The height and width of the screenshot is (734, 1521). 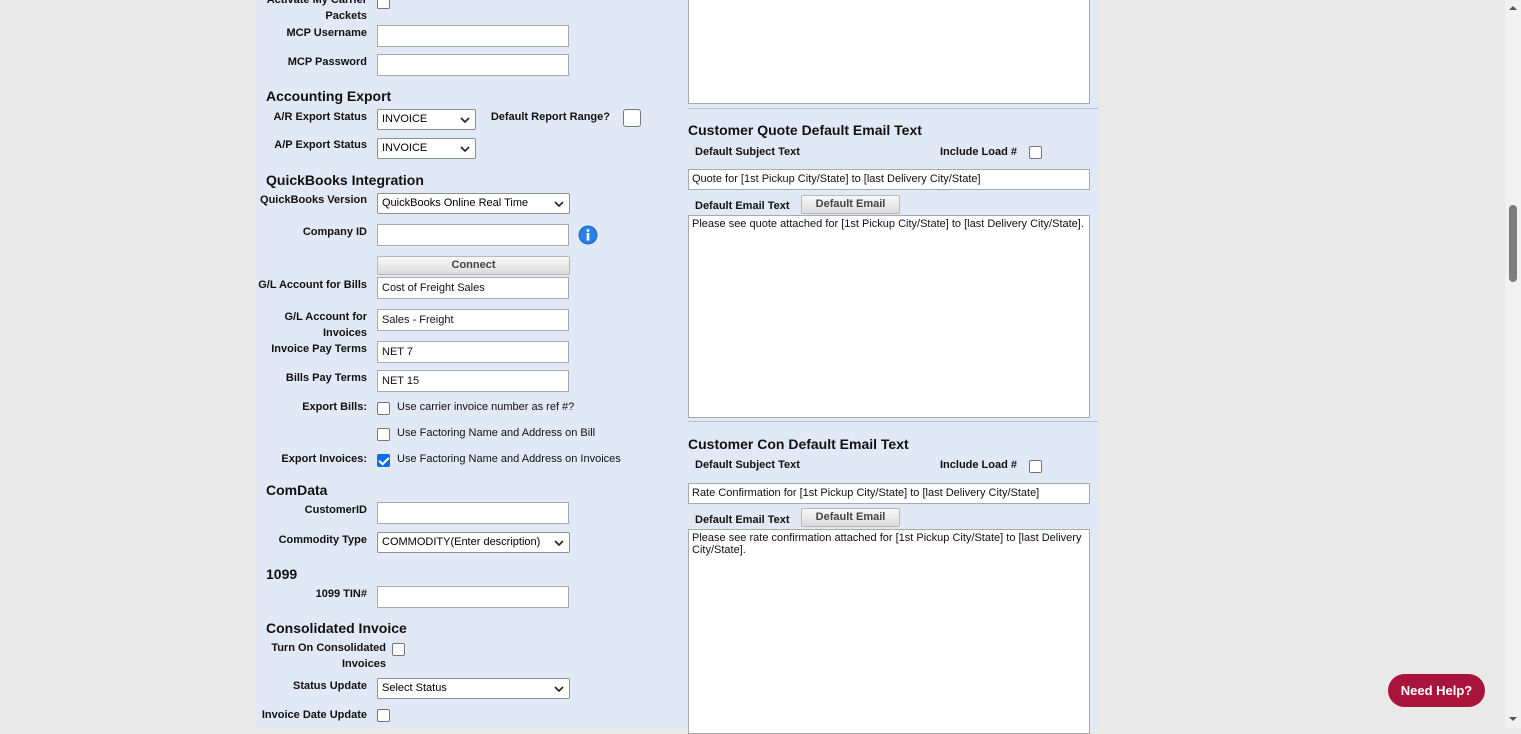 What do you see at coordinates (324, 459) in the screenshot?
I see `export-invoices-label: Export Invoices:` at bounding box center [324, 459].